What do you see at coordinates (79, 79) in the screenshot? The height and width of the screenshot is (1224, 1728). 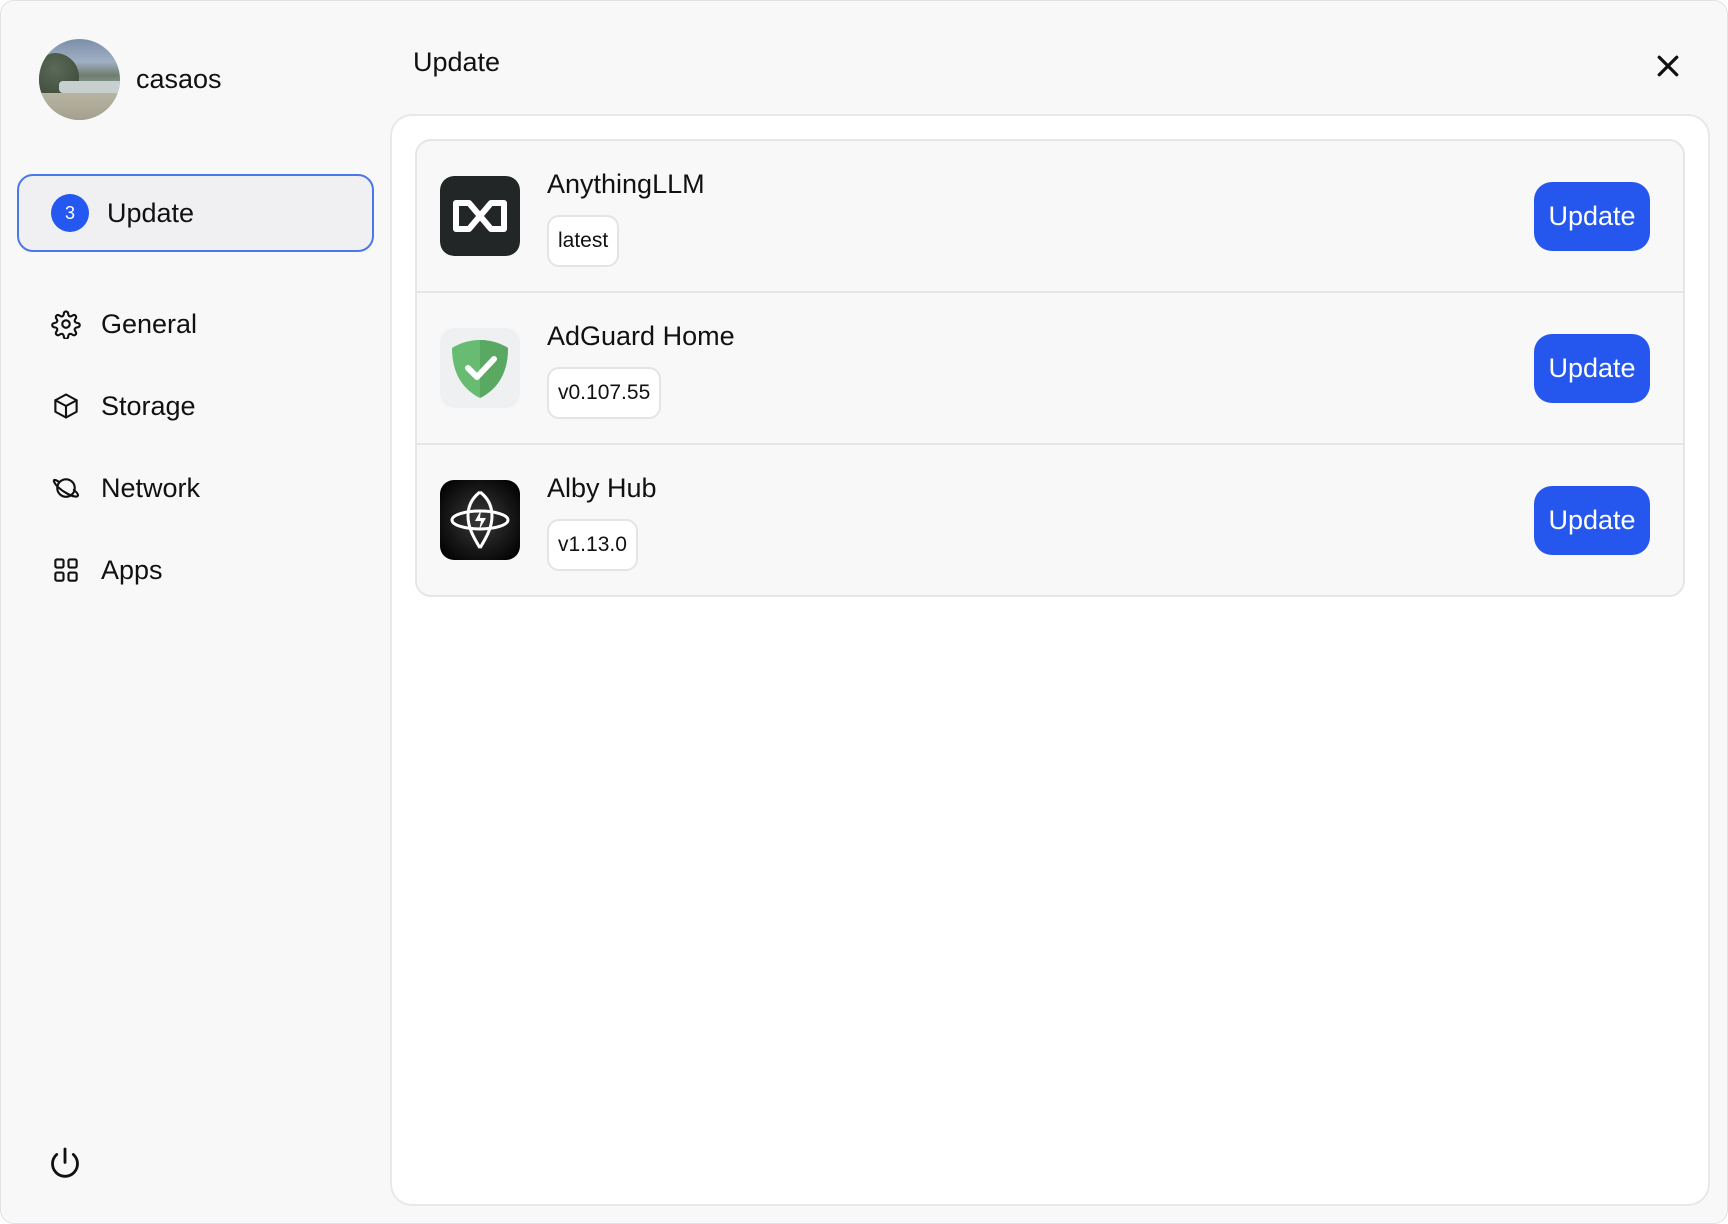 I see `avatar` at bounding box center [79, 79].